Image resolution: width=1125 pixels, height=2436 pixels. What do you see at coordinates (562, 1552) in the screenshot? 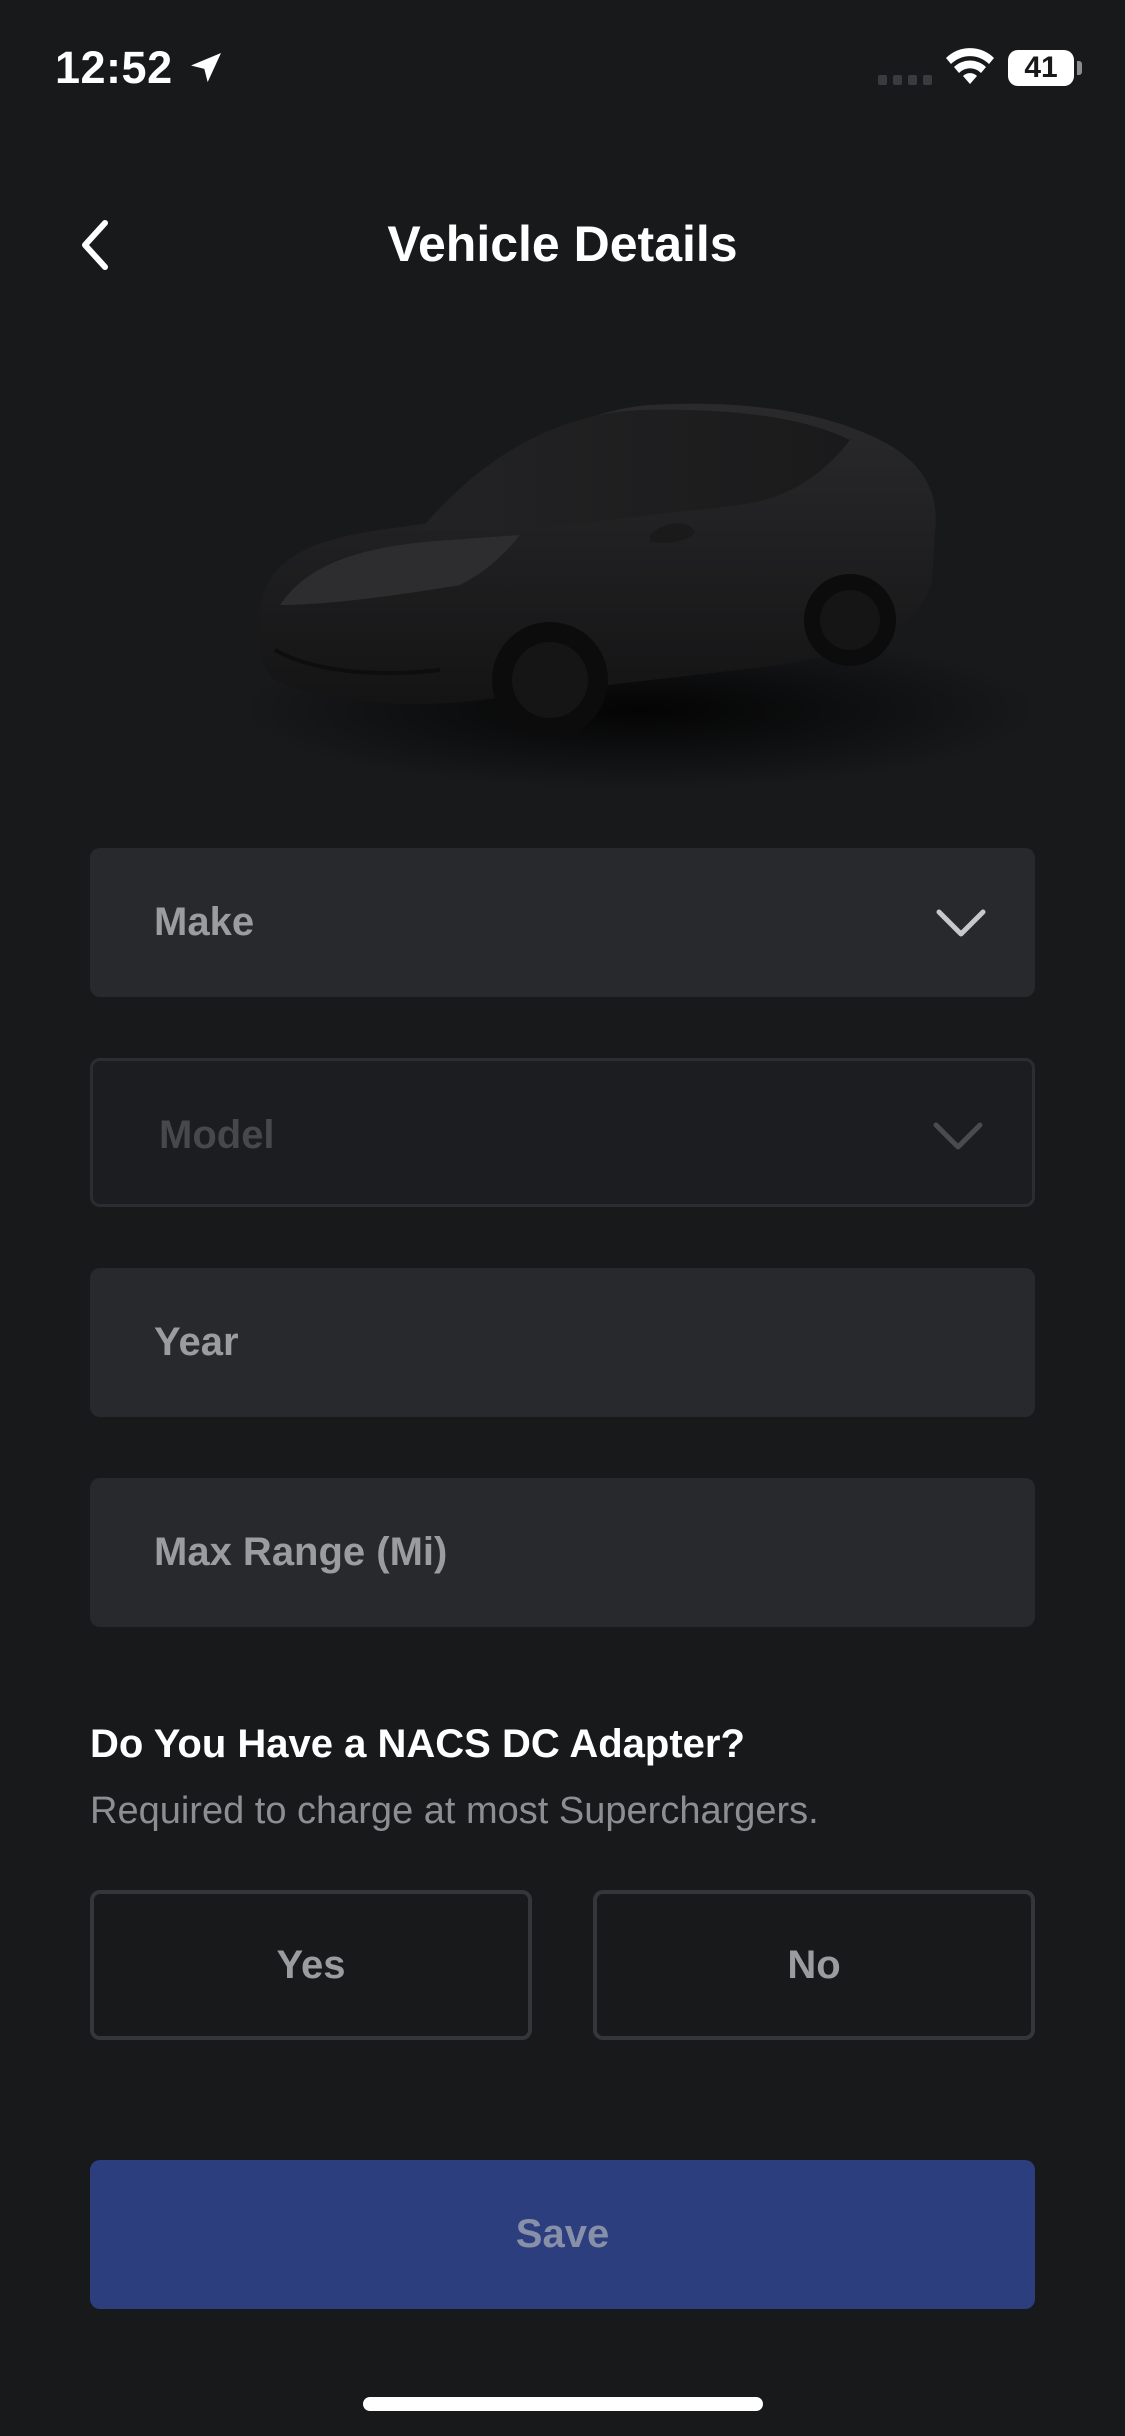
I see `max-range-field: Max Range (Mi)` at bounding box center [562, 1552].